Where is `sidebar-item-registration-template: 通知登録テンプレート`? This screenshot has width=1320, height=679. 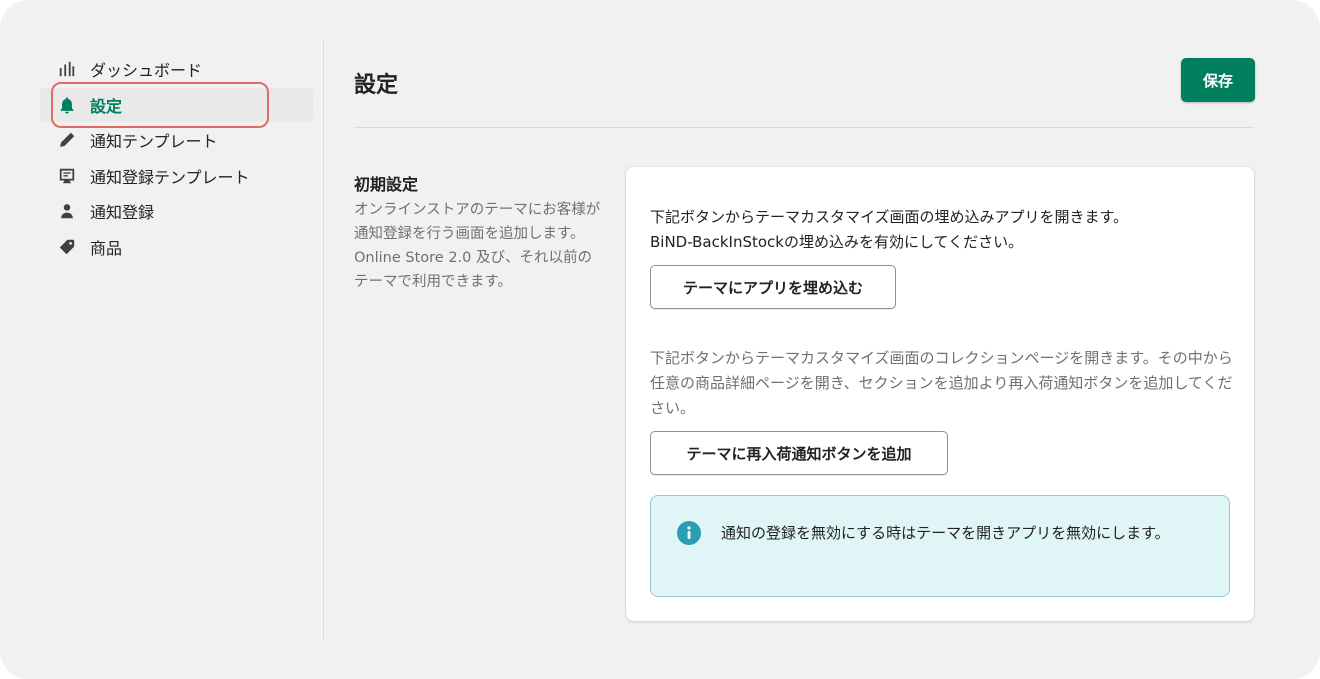 sidebar-item-registration-template: 通知登録テンプレート is located at coordinates (180, 176).